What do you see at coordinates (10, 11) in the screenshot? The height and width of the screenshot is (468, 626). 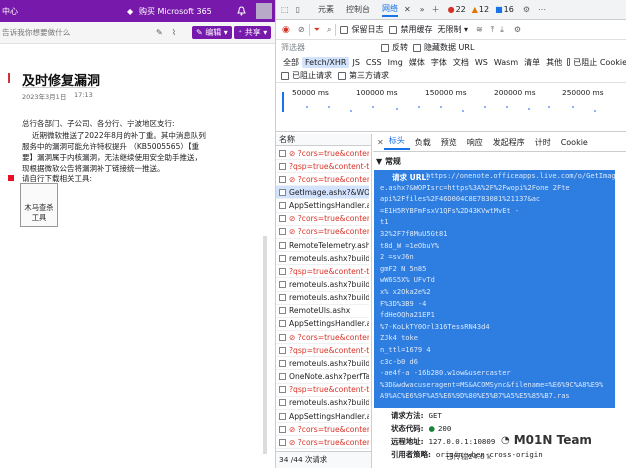 I see `app-launcher-label: 中心` at bounding box center [10, 11].